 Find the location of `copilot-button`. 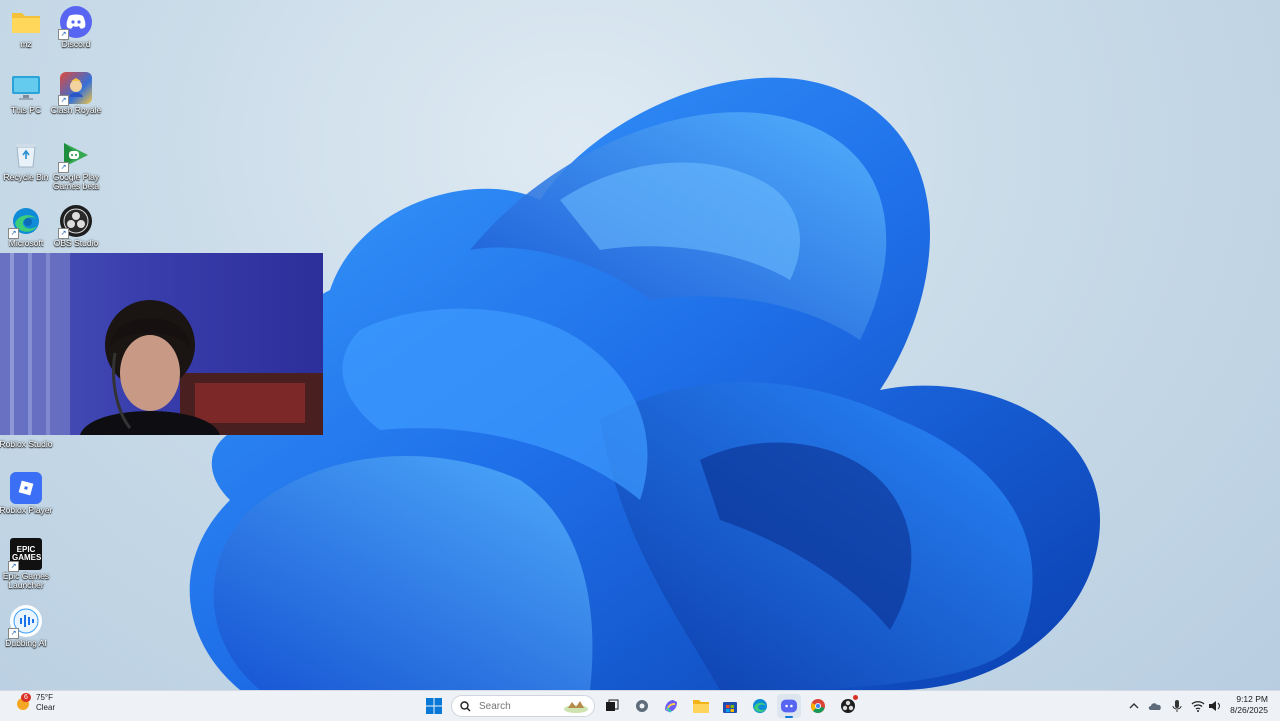

copilot-button is located at coordinates (671, 706).